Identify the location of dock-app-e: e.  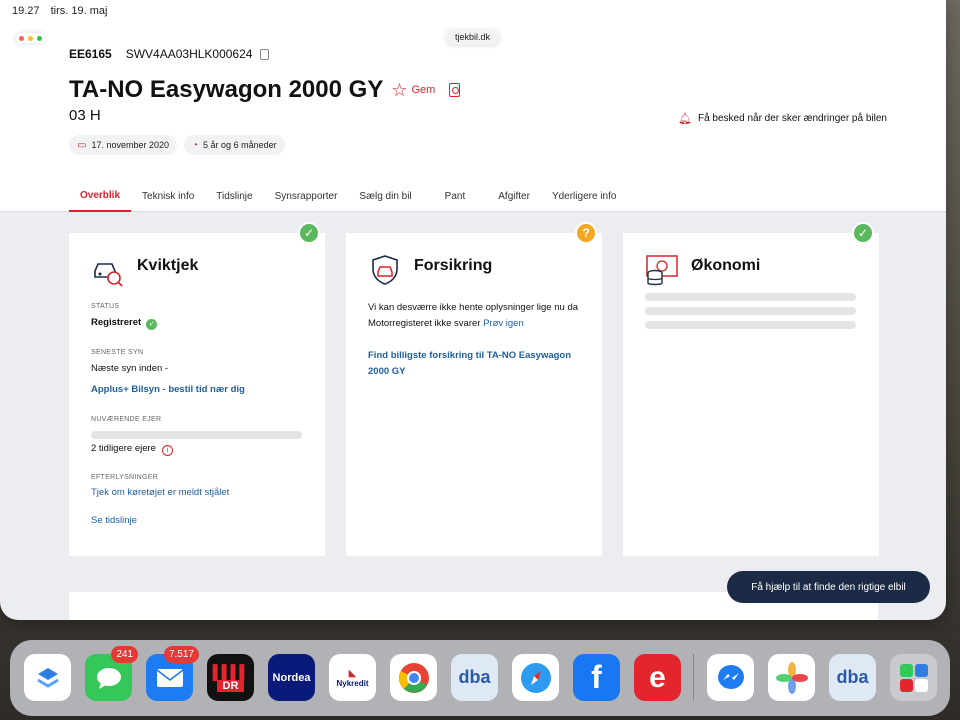
(657, 677).